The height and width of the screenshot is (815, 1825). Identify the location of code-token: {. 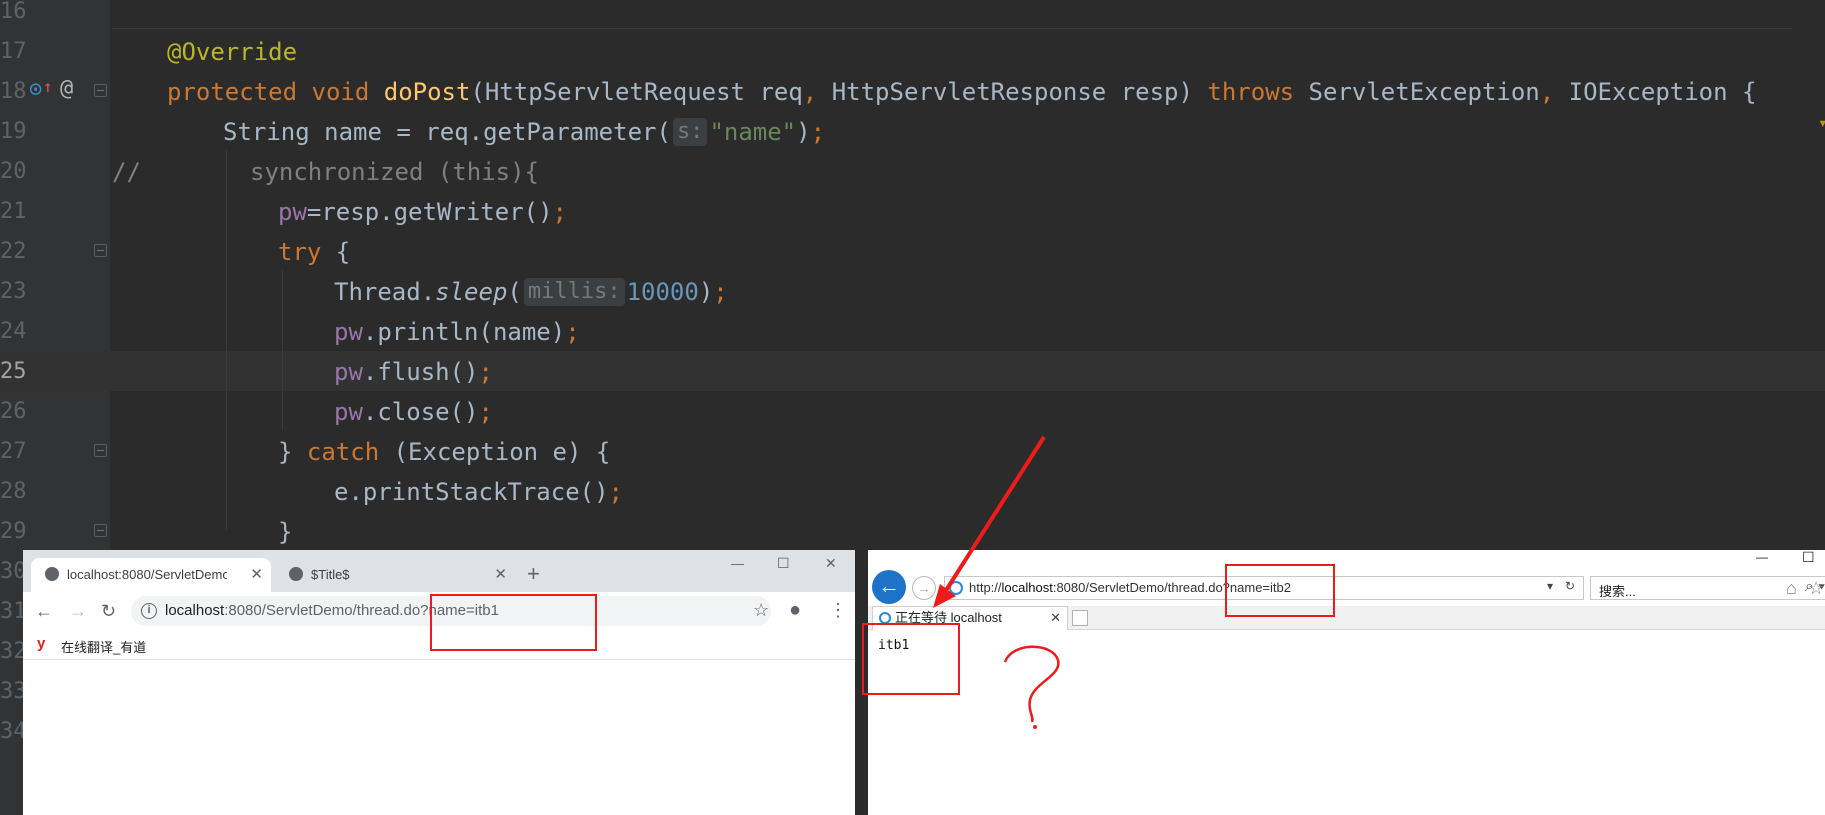
(343, 252).